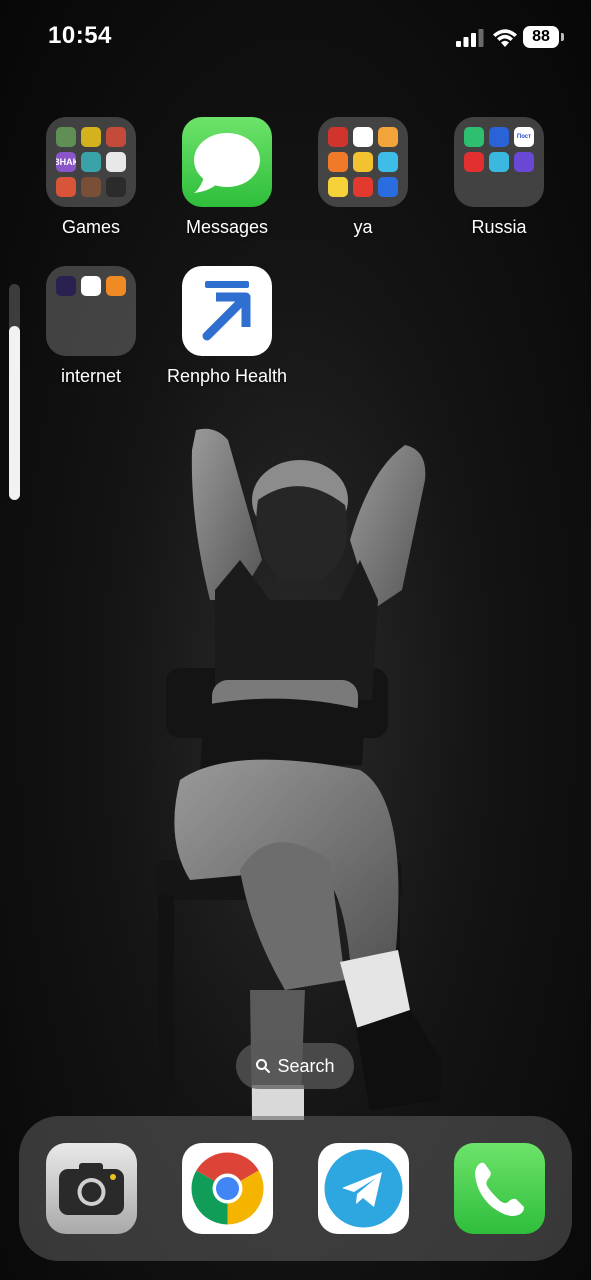 Image resolution: width=591 pixels, height=1280 pixels. I want to click on folder-internet-icon, so click(91, 311).